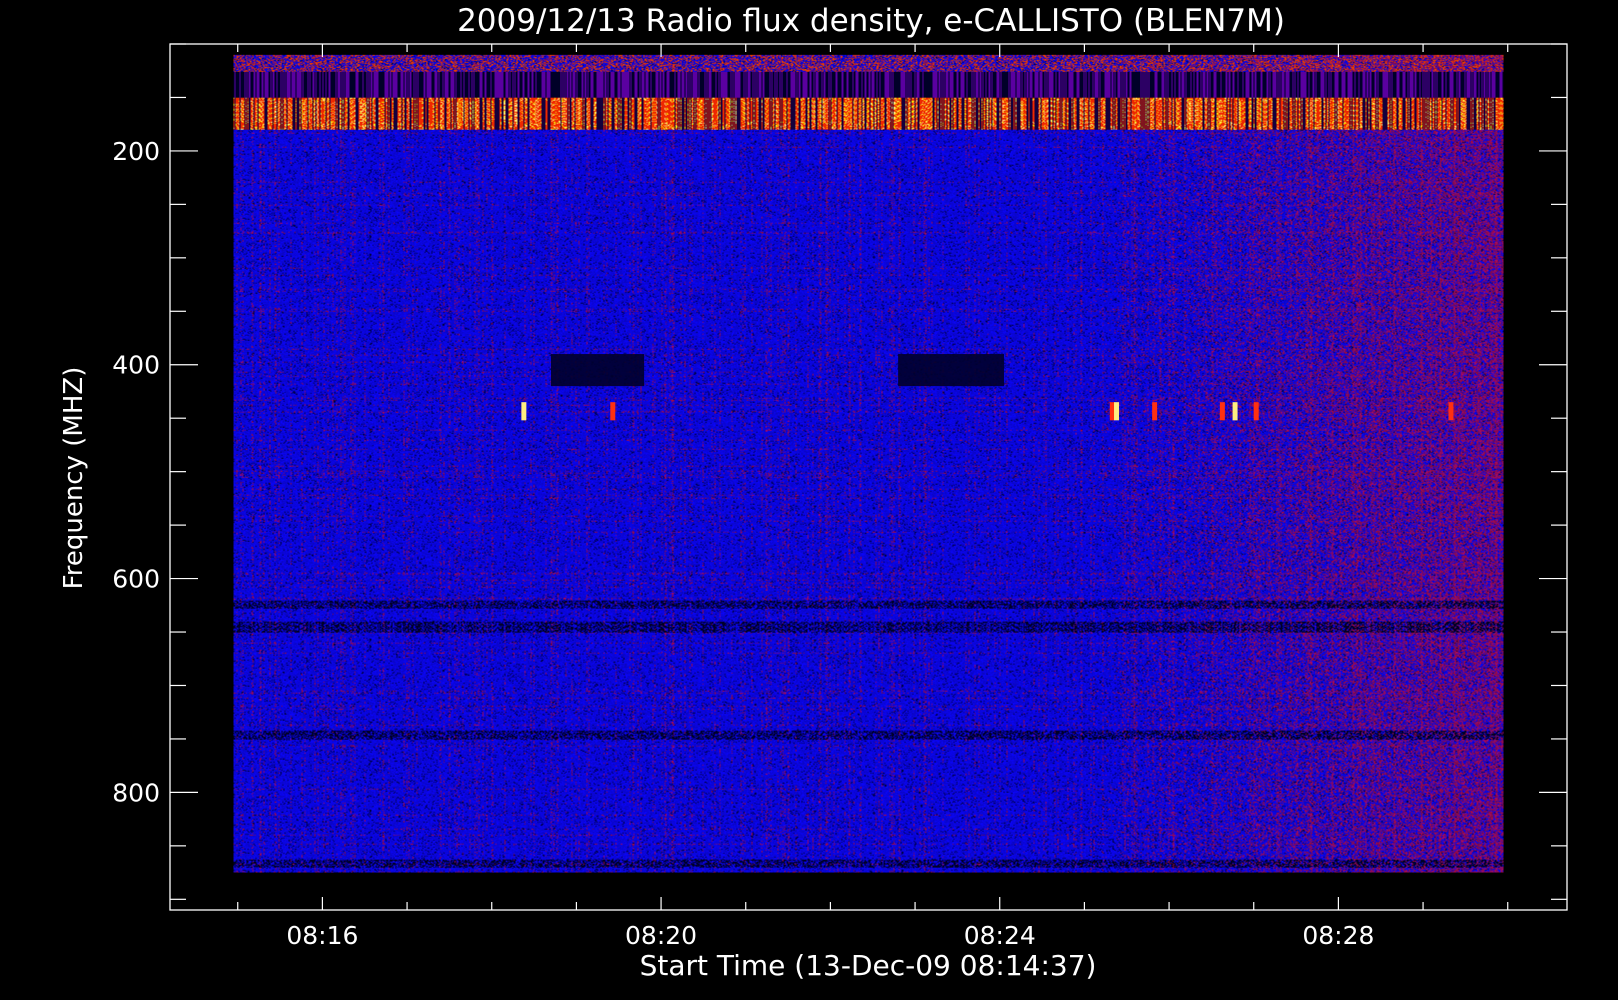 The height and width of the screenshot is (1000, 1618). Describe the element at coordinates (322, 935) in the screenshot. I see `x-tick-label: 08:16` at that location.